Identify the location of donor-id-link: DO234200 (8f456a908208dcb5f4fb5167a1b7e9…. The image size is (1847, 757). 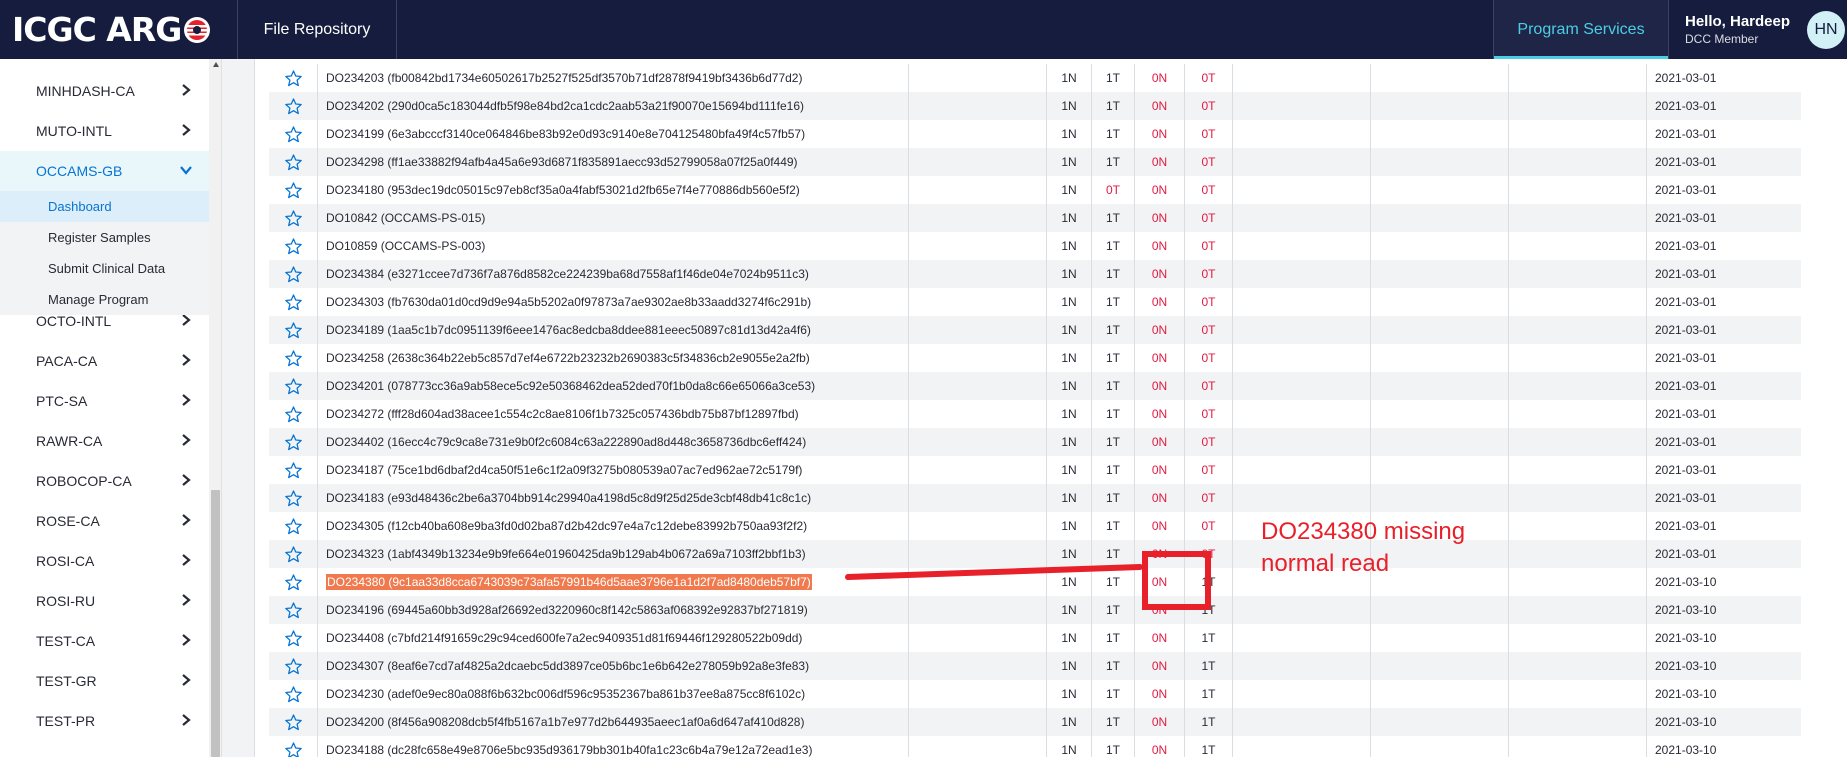
(565, 722).